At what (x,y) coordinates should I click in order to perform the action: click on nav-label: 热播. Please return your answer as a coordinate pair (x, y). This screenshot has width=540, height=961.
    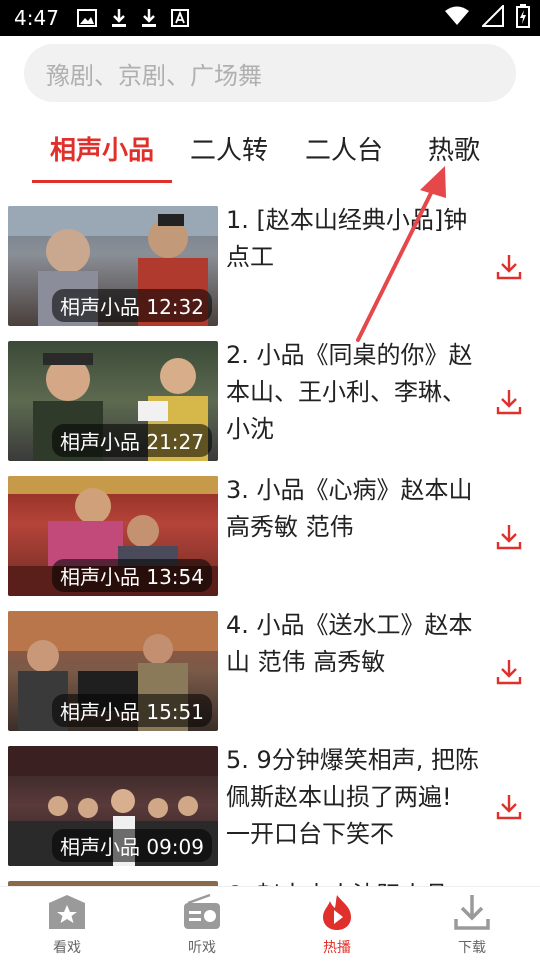
    Looking at the image, I should click on (337, 948).